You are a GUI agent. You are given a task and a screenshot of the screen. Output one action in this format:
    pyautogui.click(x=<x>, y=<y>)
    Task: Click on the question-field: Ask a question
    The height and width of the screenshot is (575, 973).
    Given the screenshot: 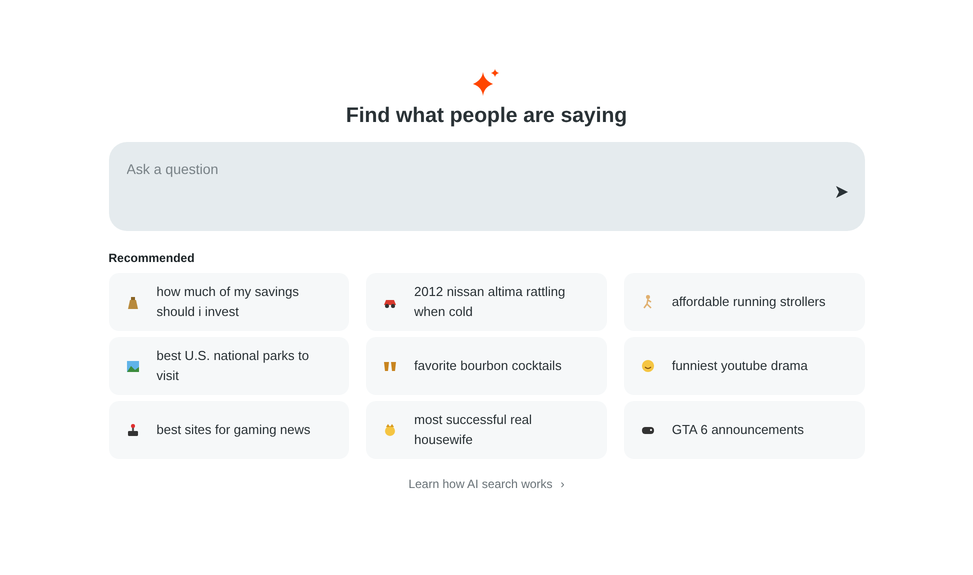 What is the action you would take?
    pyautogui.click(x=466, y=169)
    